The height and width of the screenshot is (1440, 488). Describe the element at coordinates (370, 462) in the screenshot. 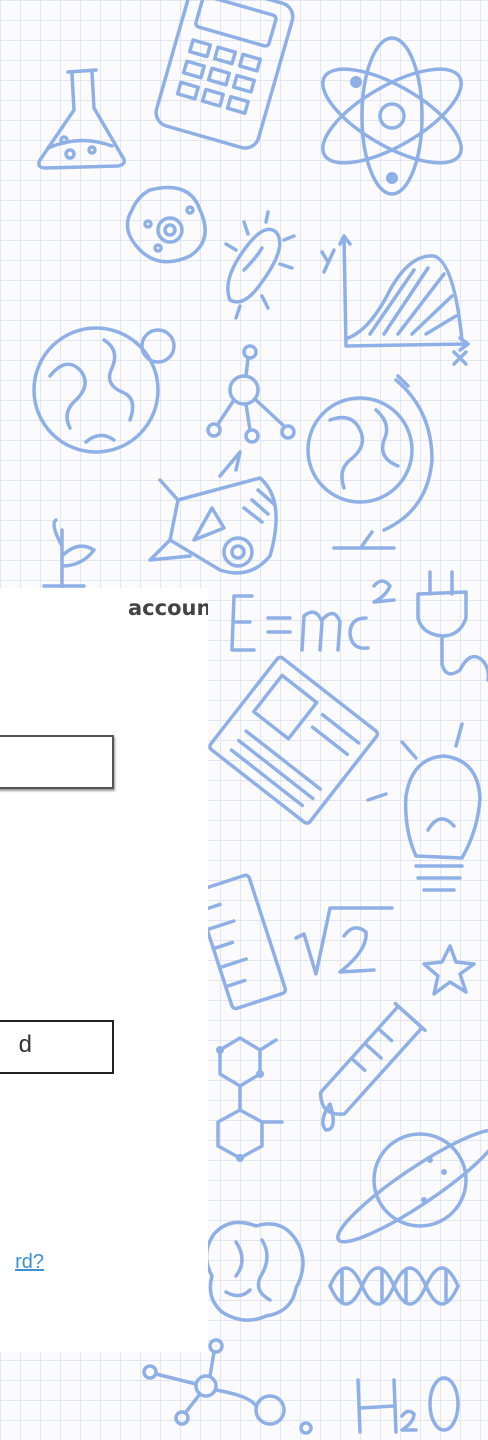

I see `globe-icon` at that location.